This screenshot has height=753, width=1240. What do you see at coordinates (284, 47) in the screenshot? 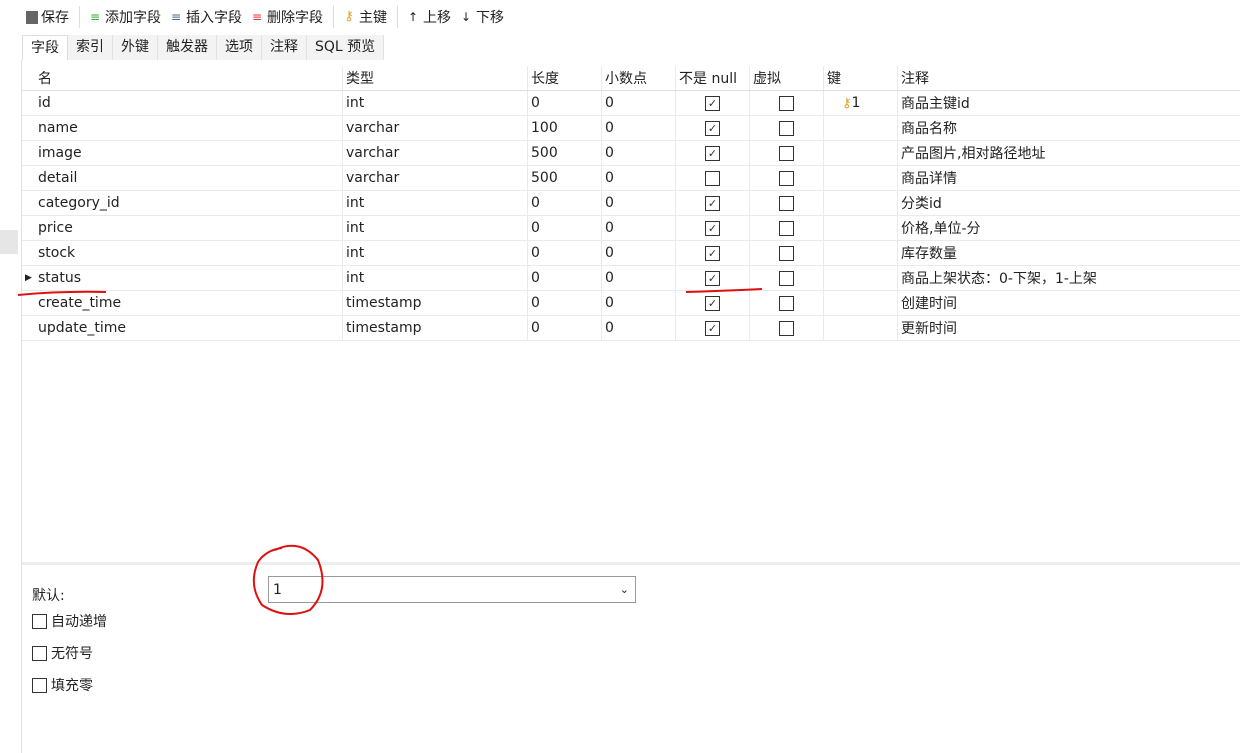
I see `tab-5: 注释` at bounding box center [284, 47].